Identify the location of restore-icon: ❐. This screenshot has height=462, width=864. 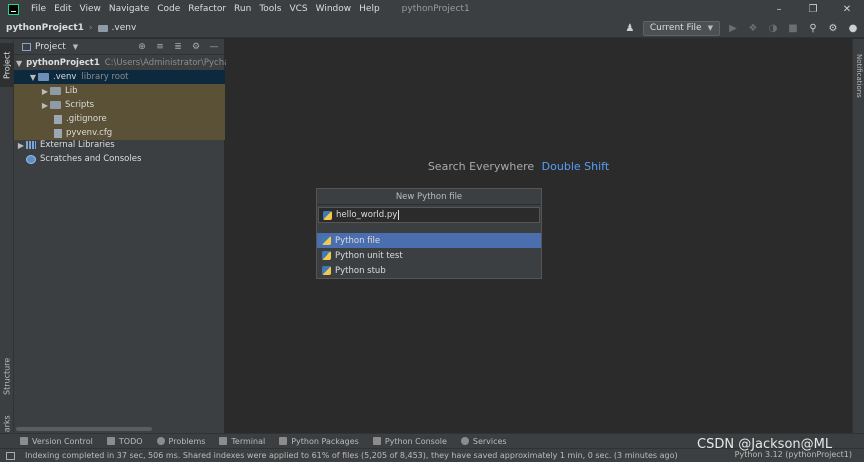
(813, 9).